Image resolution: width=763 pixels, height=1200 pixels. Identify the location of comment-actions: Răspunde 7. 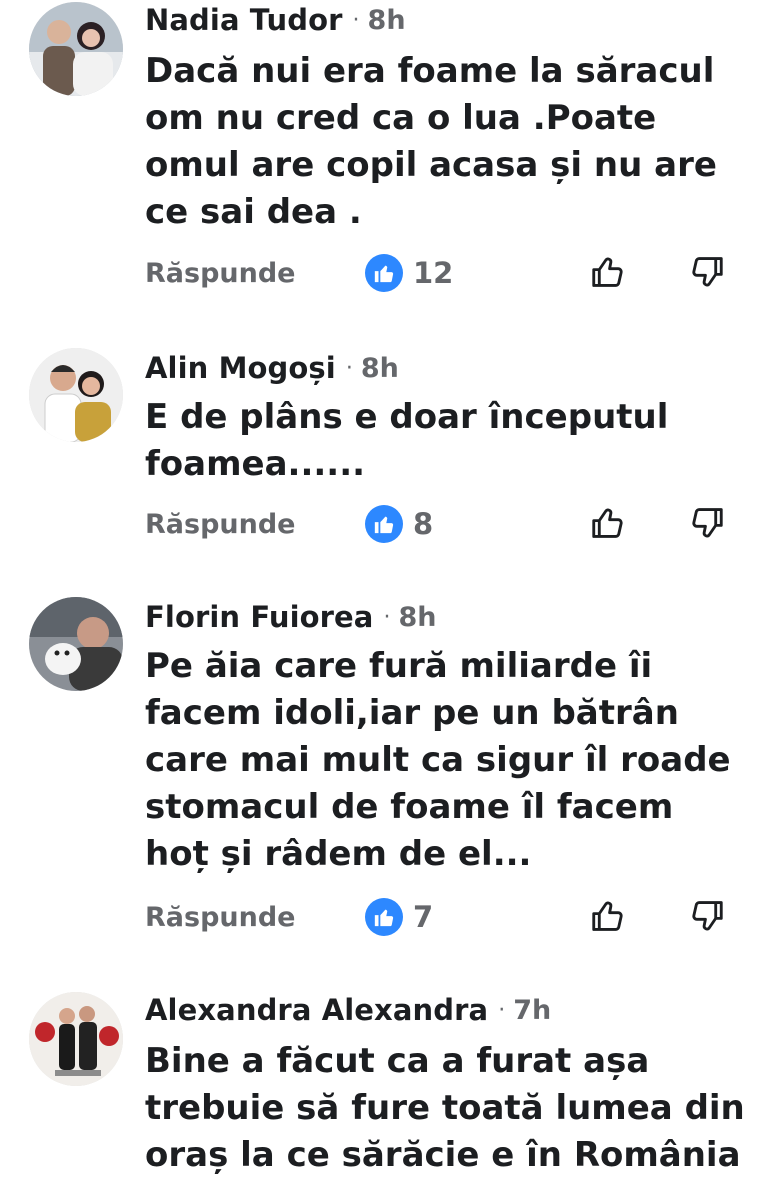
(381, 918).